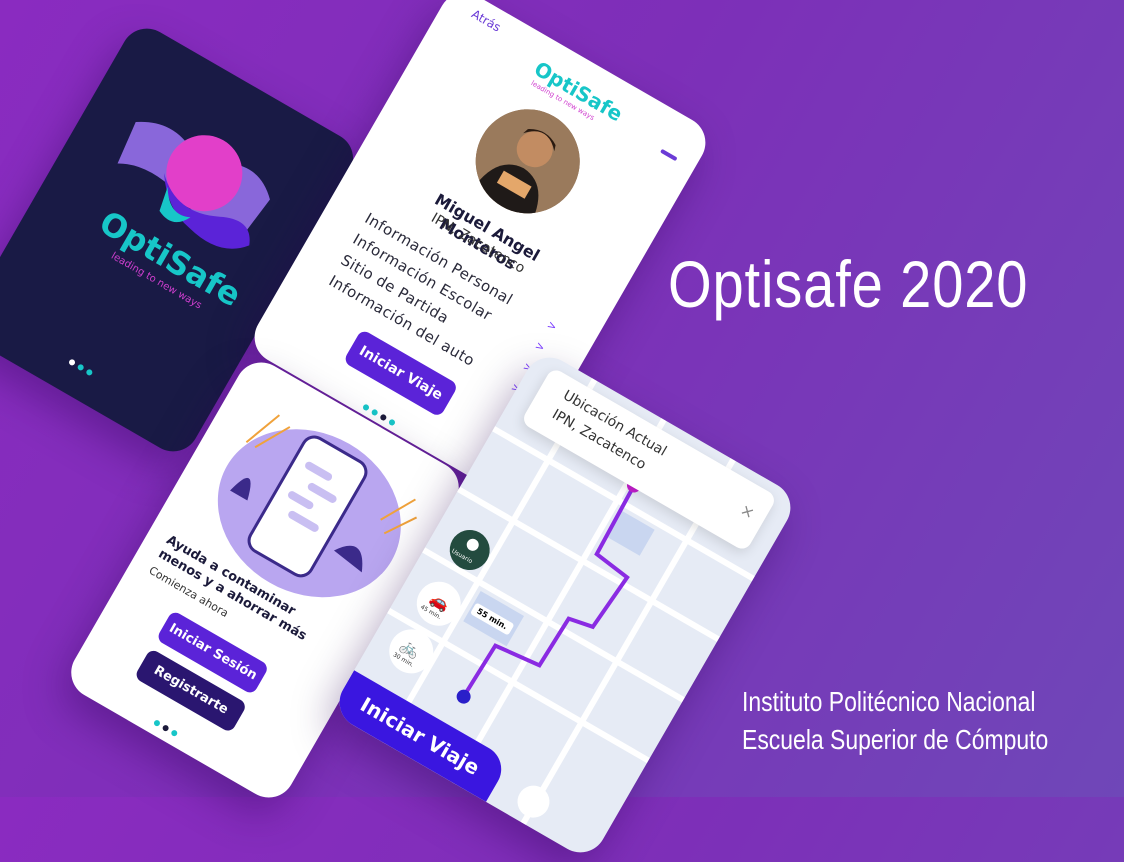  What do you see at coordinates (472, 544) in the screenshot?
I see `user-icon` at bounding box center [472, 544].